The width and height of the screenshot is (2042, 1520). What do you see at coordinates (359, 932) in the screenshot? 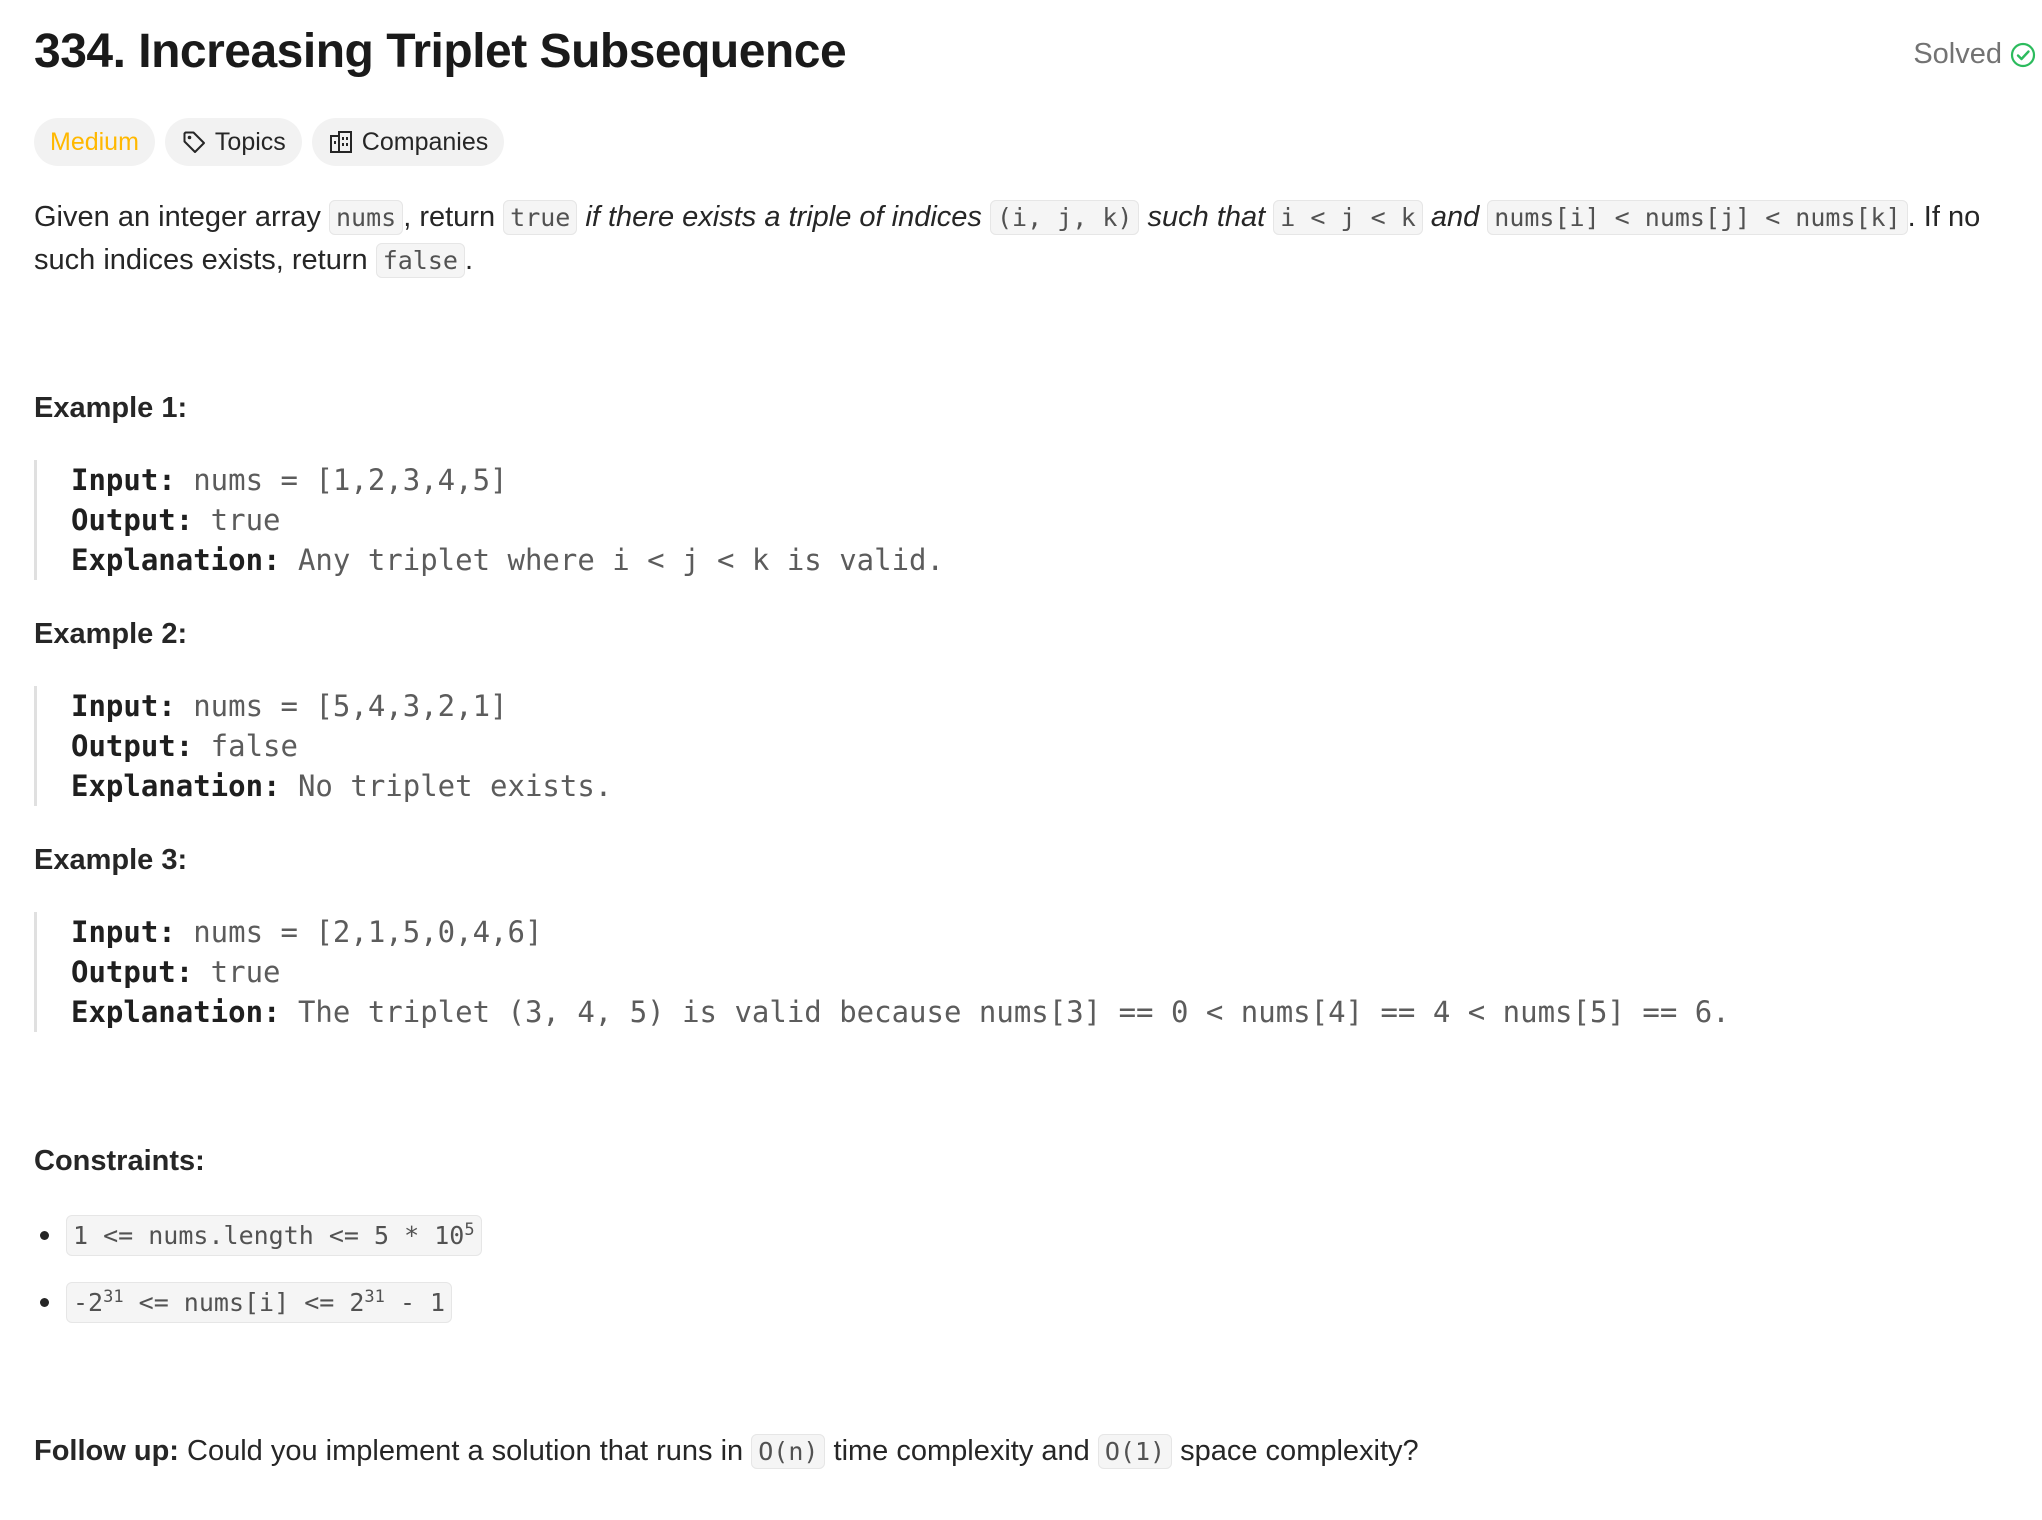
I see `input-value: nums = [2,1,5,0,4,6]` at bounding box center [359, 932].